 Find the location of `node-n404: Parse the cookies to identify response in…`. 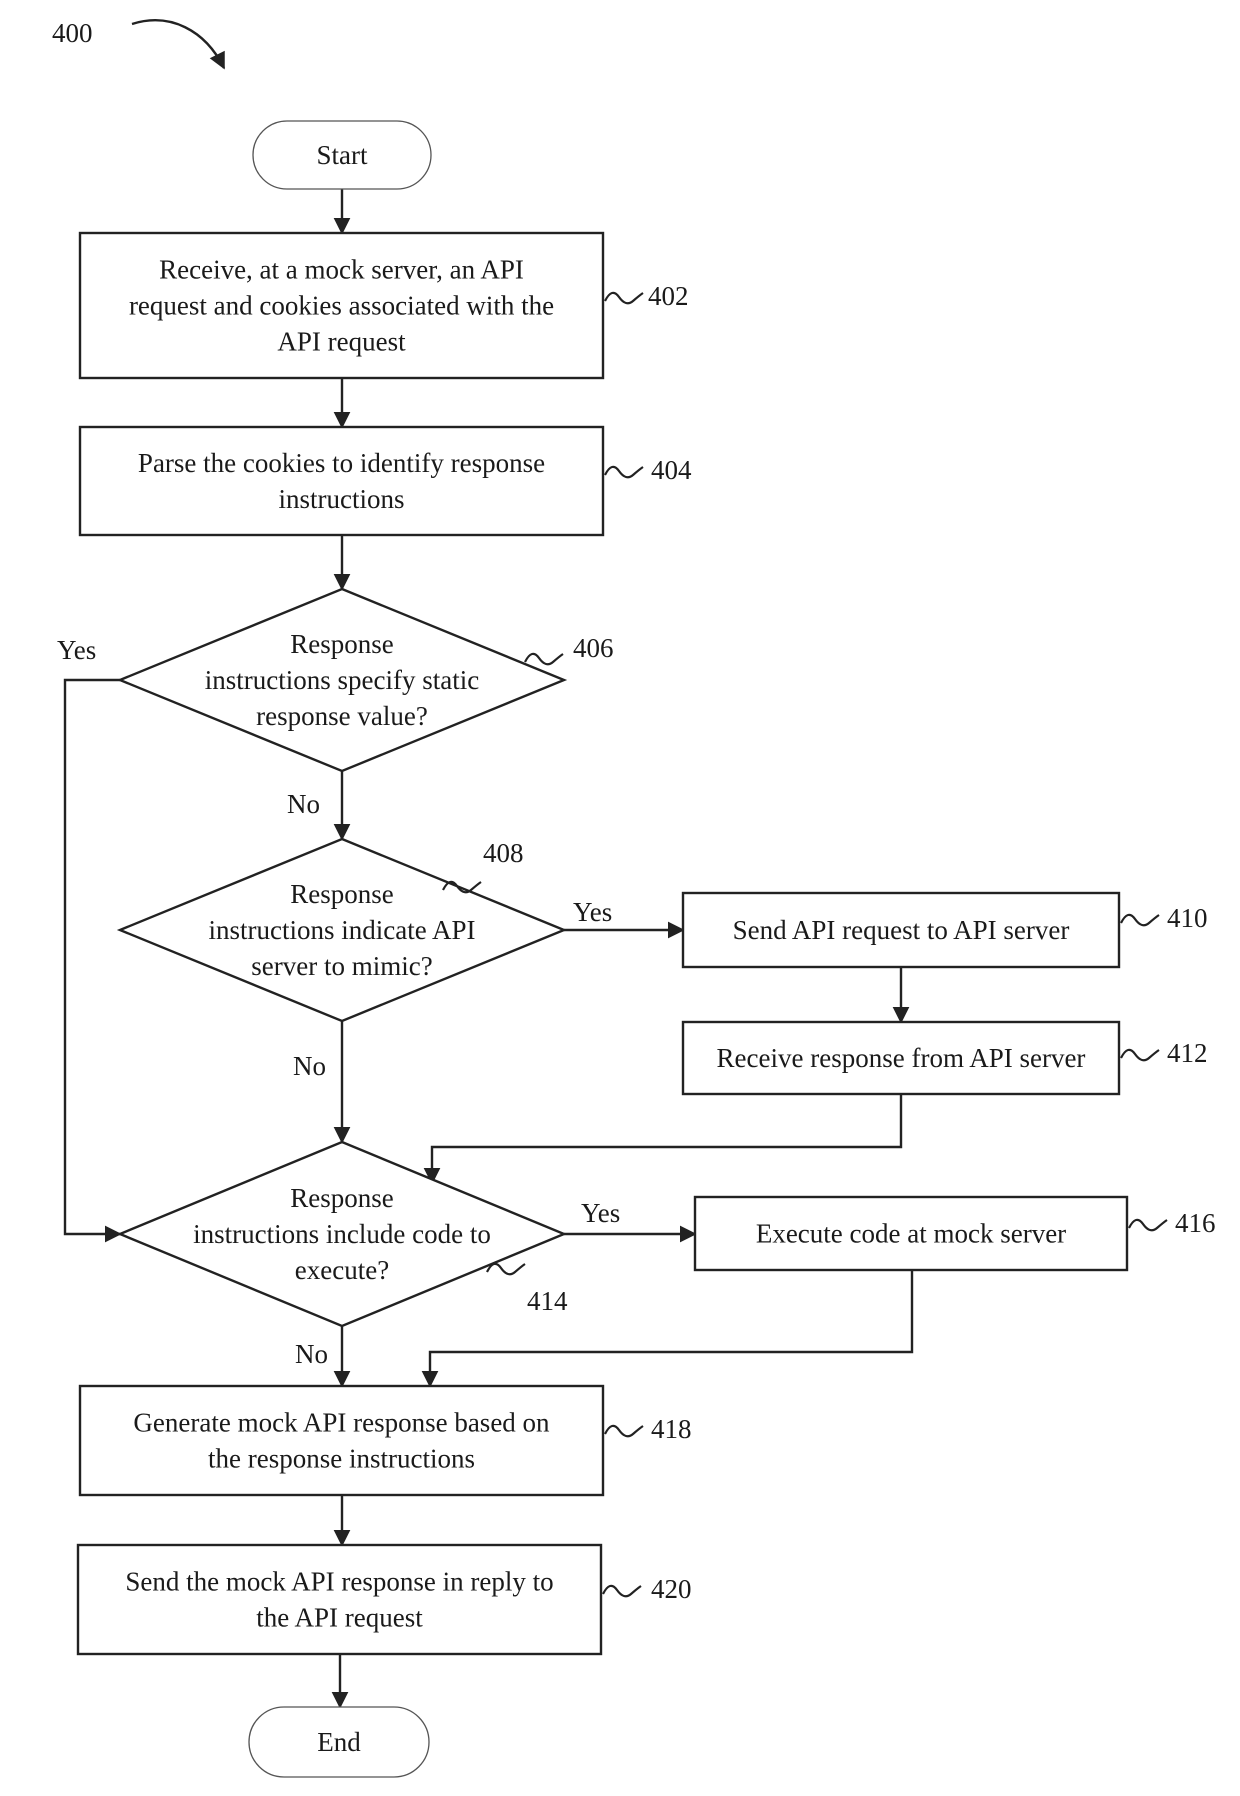

node-n404: Parse the cookies to identify response in… is located at coordinates (341, 481).